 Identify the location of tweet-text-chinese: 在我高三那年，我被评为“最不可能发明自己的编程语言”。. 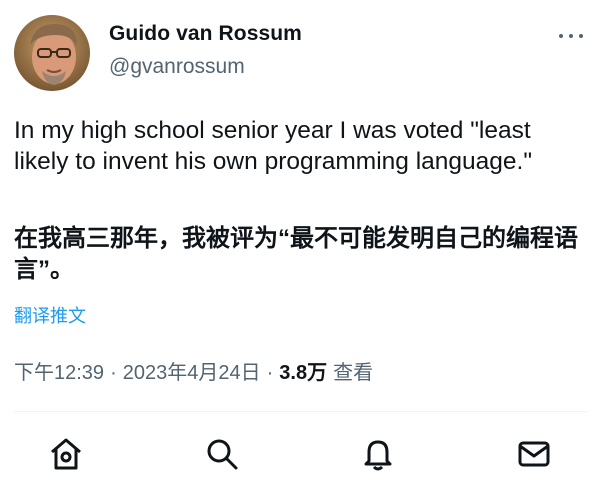
(296, 254).